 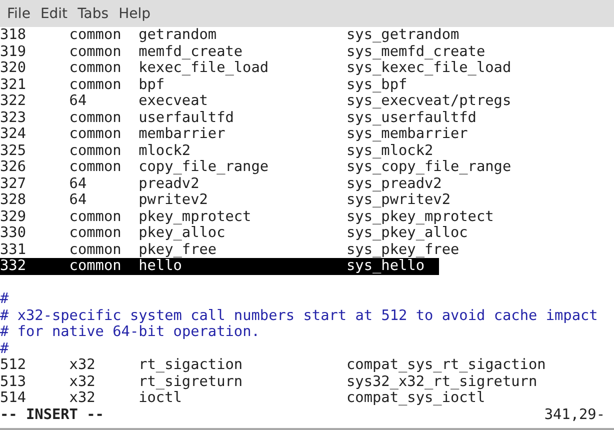 I want to click on entry-point-text: sys_userfaultfd, so click(x=411, y=118).